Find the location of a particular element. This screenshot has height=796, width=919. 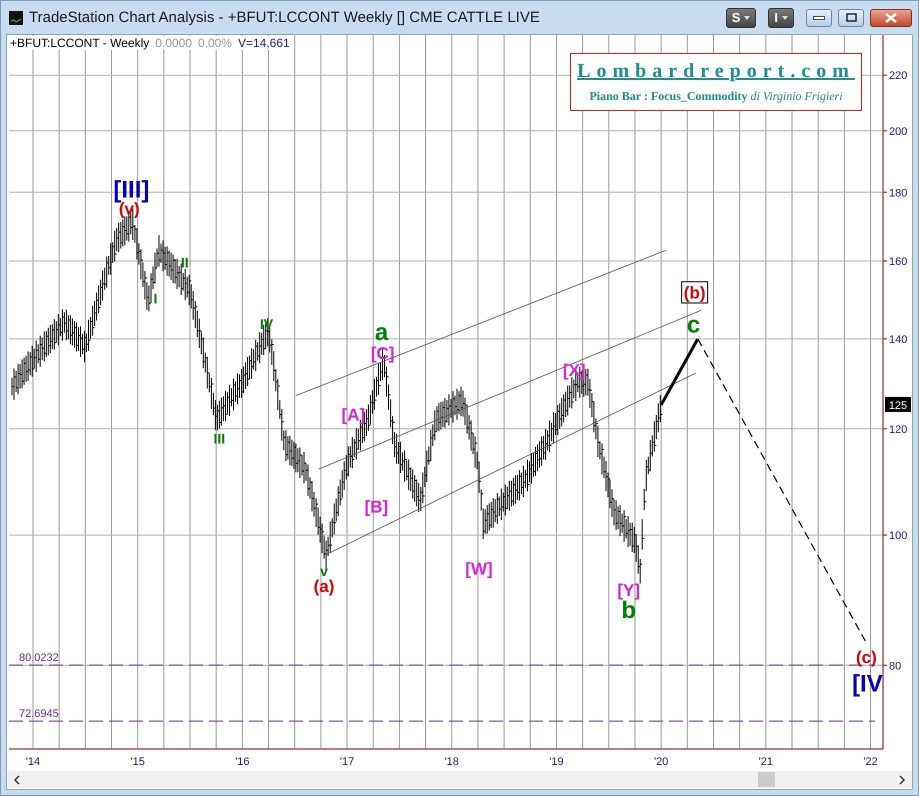

scroll-left-icon is located at coordinates (17, 779).